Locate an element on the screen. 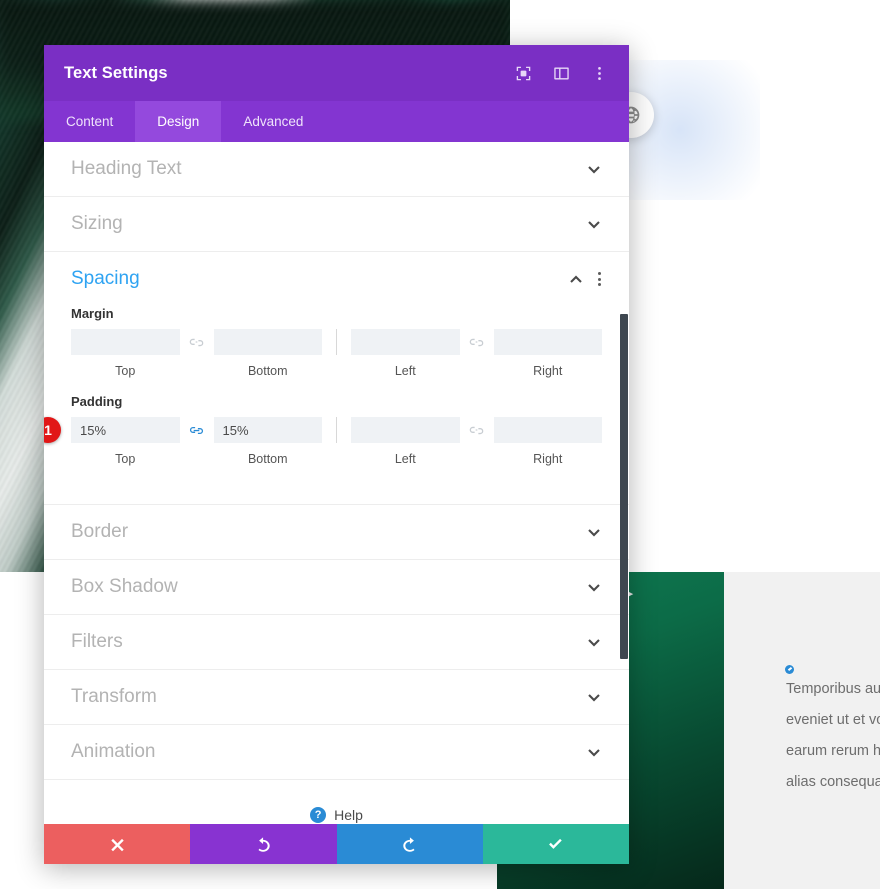 The image size is (880, 889). modal-title: Text Settings is located at coordinates (116, 72).